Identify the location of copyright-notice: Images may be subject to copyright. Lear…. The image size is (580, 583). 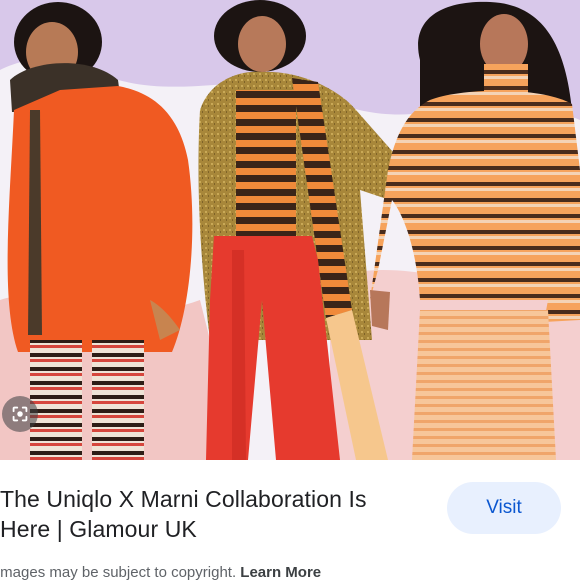
(290, 573).